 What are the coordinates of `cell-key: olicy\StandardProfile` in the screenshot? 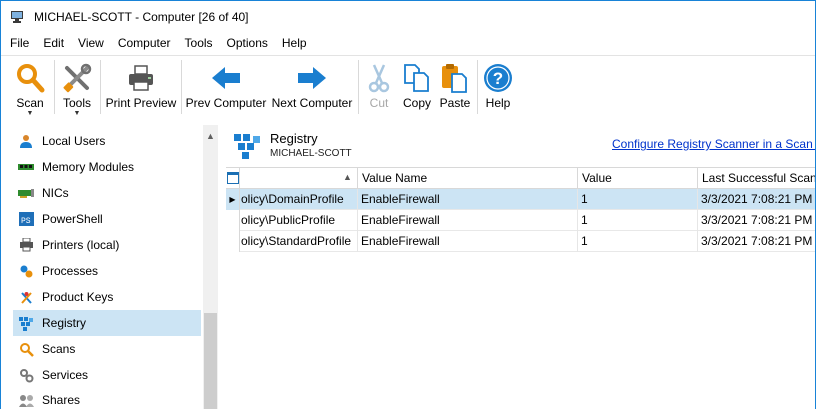 It's located at (298, 241).